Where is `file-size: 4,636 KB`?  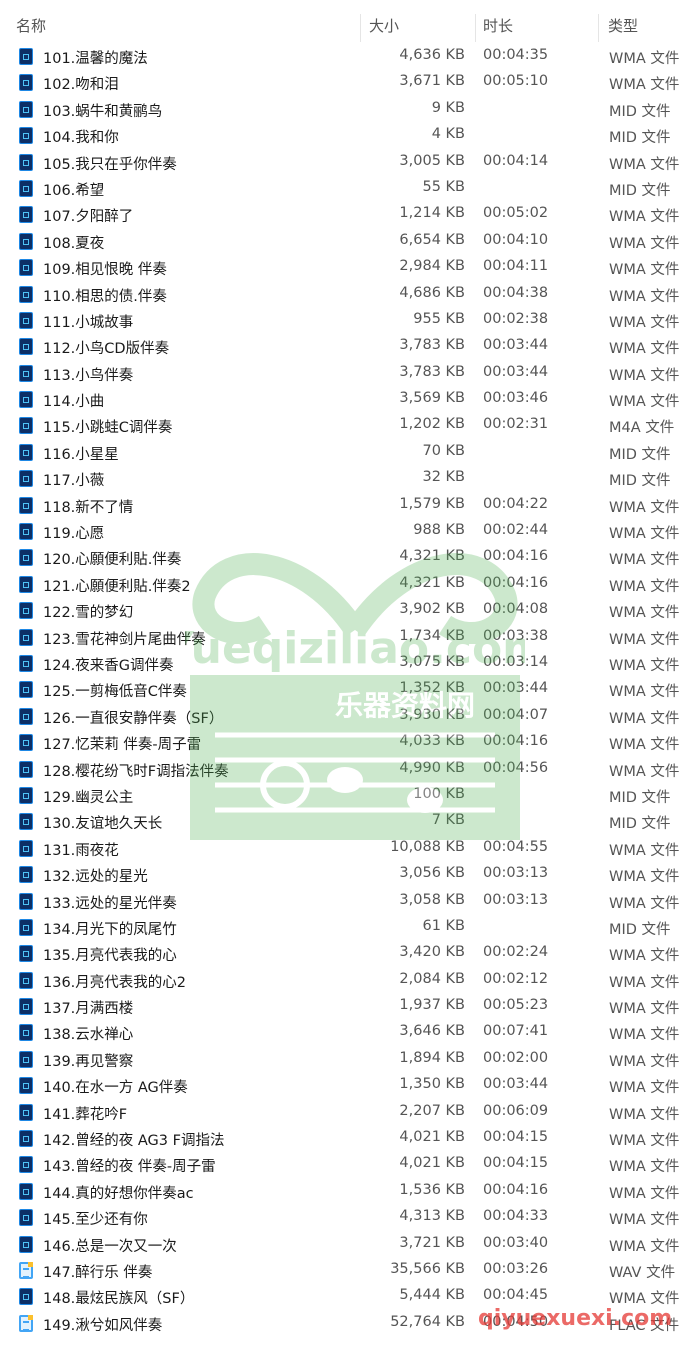 file-size: 4,636 KB is located at coordinates (432, 55).